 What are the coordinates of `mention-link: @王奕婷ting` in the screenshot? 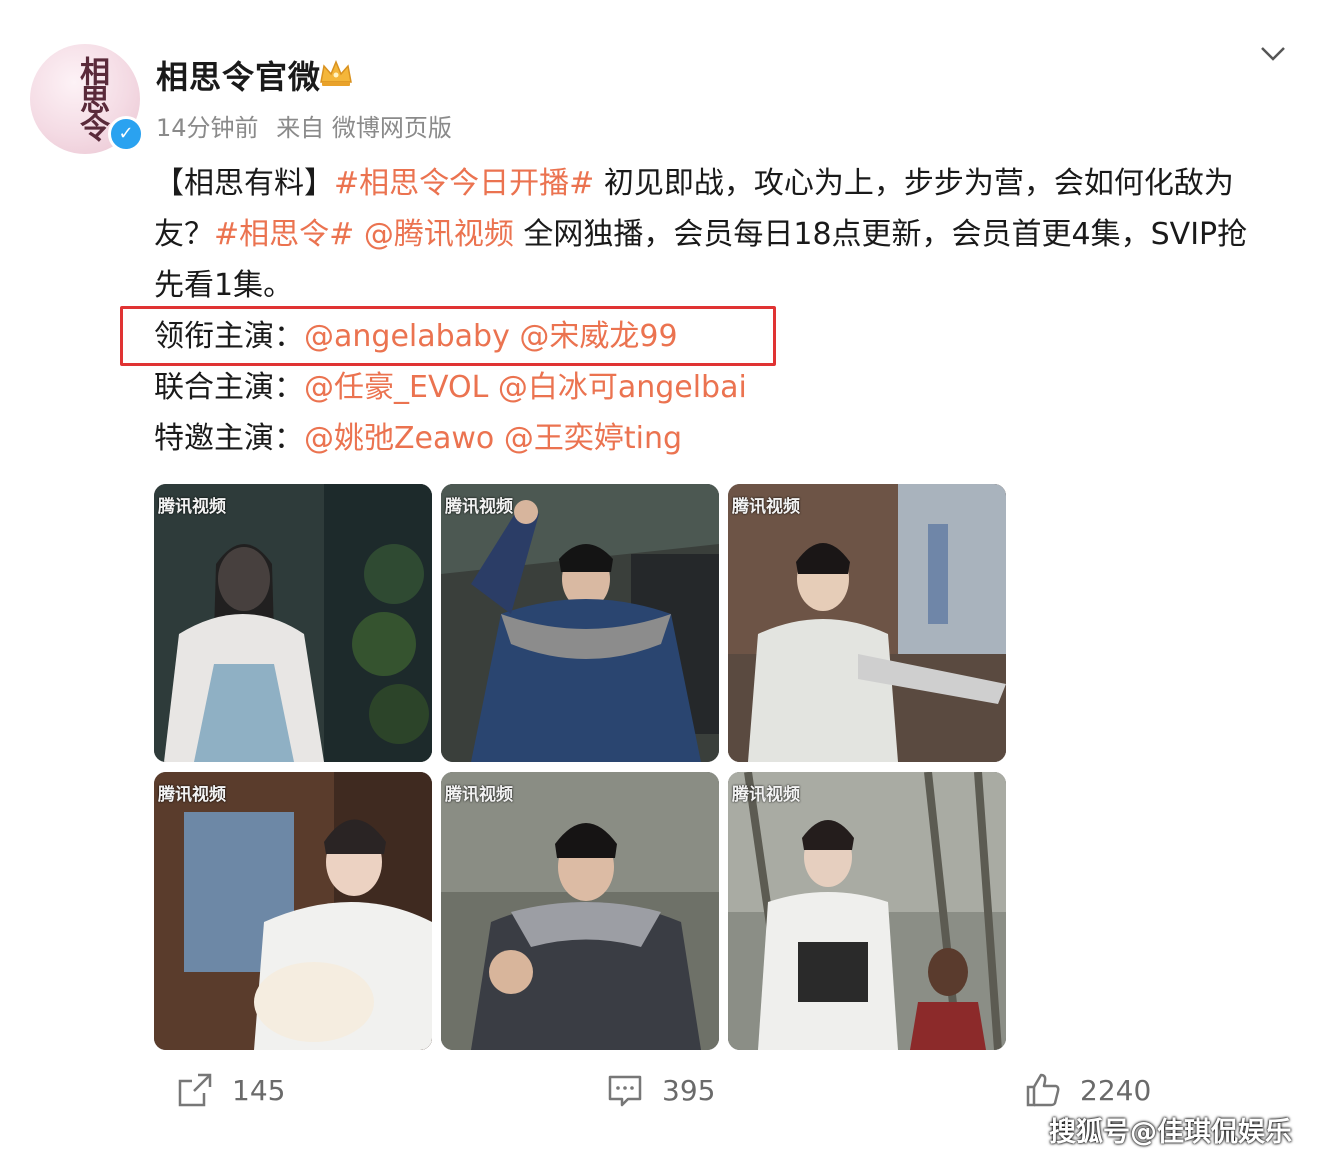 It's located at (593, 438).